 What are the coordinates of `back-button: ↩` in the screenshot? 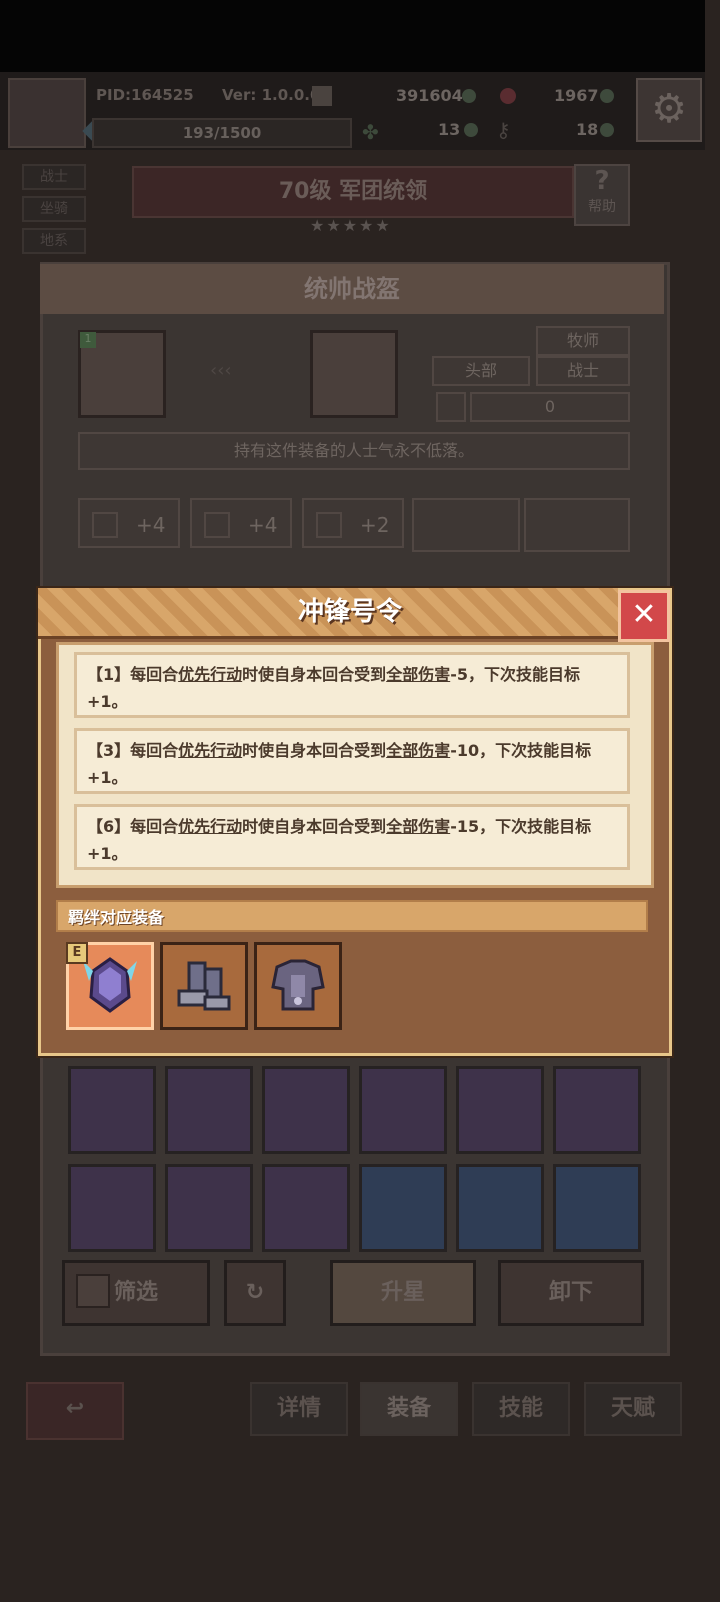 It's located at (75, 1411).